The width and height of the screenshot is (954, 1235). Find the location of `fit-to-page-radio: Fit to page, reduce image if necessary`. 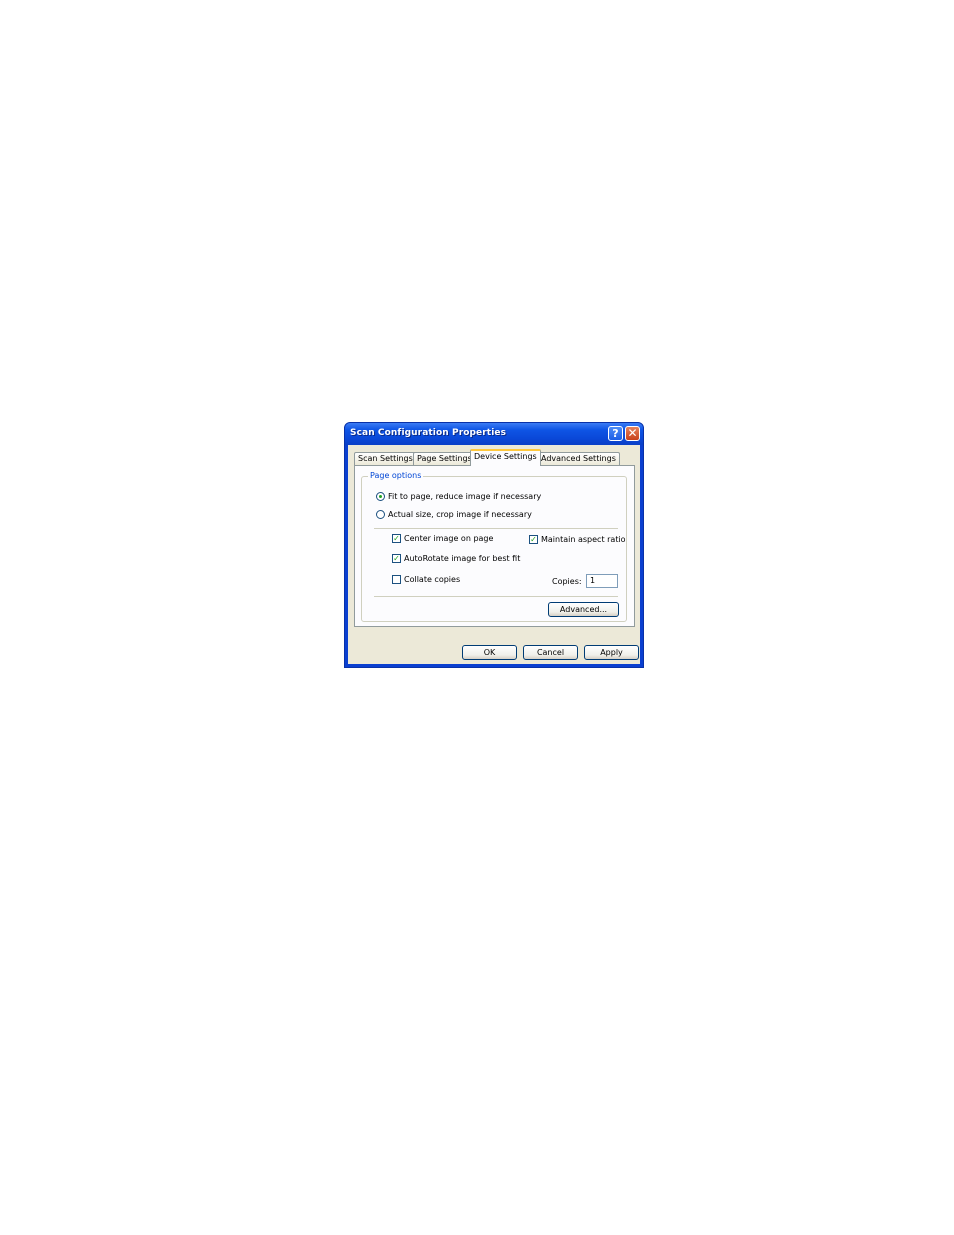

fit-to-page-radio: Fit to page, reduce image if necessary is located at coordinates (458, 496).